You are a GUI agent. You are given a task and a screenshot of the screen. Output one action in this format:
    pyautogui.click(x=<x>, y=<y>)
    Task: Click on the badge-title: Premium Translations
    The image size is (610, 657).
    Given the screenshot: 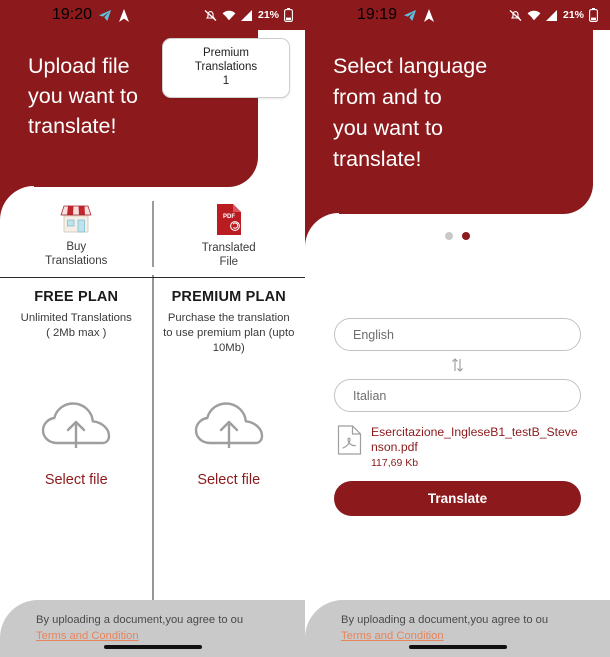 What is the action you would take?
    pyautogui.click(x=226, y=60)
    